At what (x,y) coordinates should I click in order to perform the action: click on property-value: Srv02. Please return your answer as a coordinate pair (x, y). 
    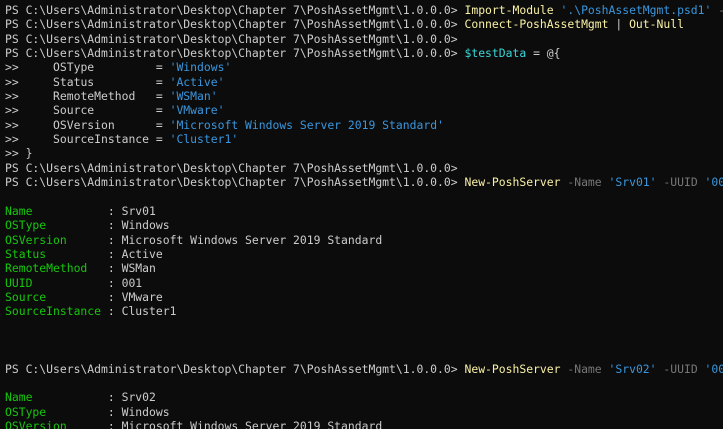
    Looking at the image, I should click on (138, 397).